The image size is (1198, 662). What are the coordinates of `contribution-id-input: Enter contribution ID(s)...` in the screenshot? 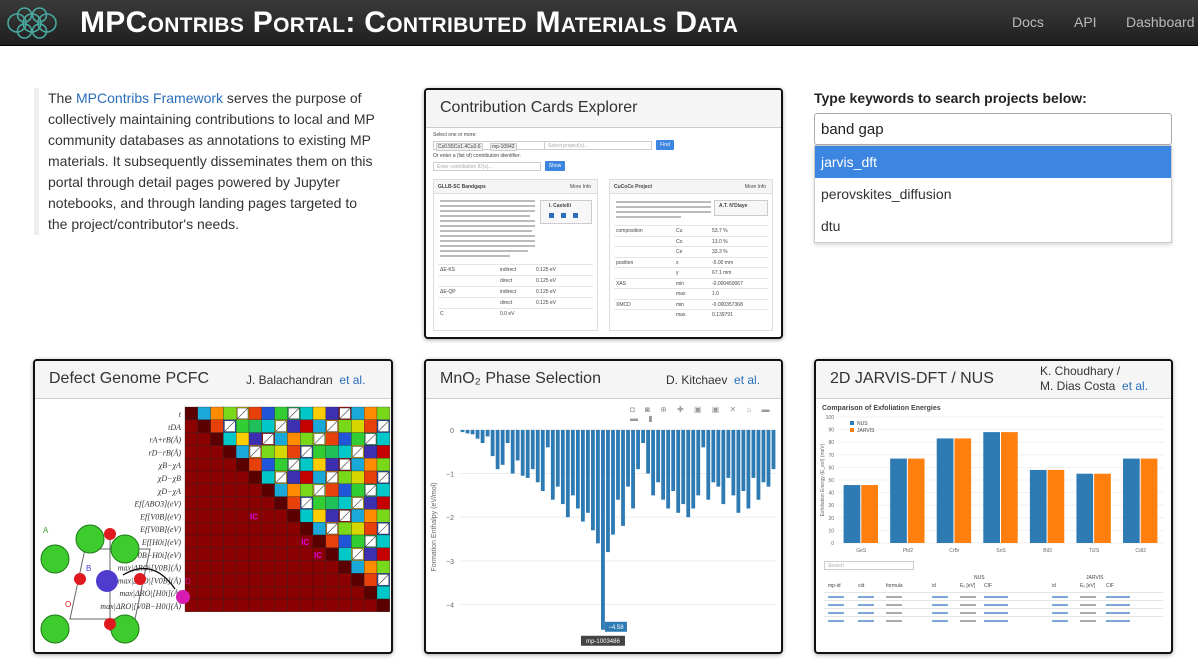 It's located at (487, 166).